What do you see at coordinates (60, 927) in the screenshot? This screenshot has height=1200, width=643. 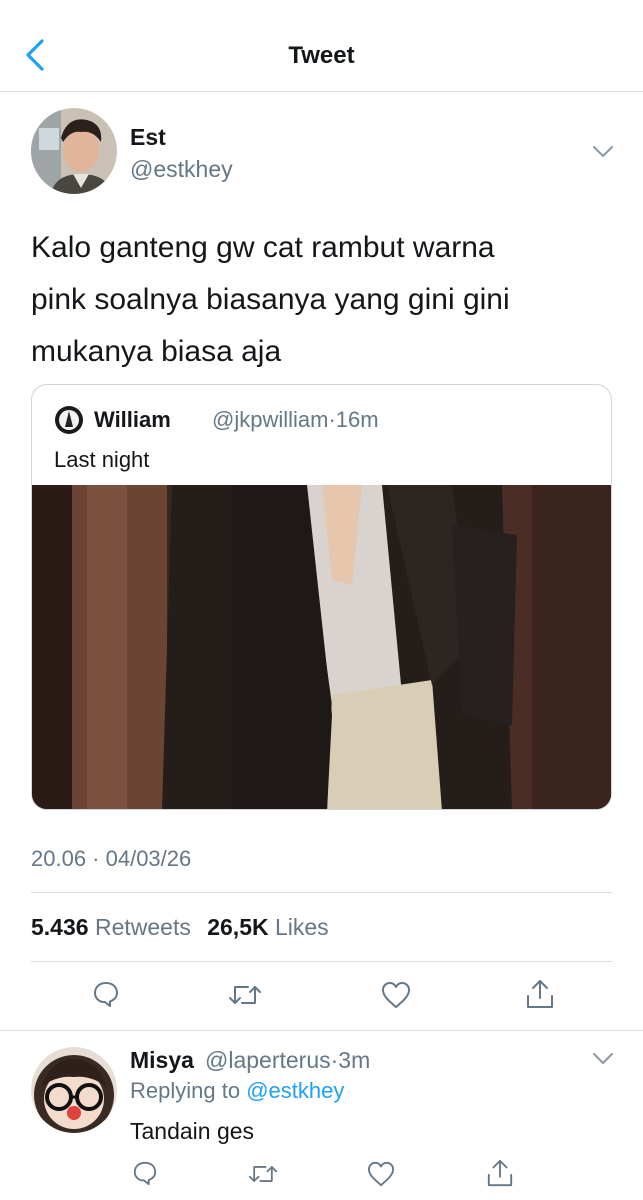 I see `retweets-count: 5.436` at bounding box center [60, 927].